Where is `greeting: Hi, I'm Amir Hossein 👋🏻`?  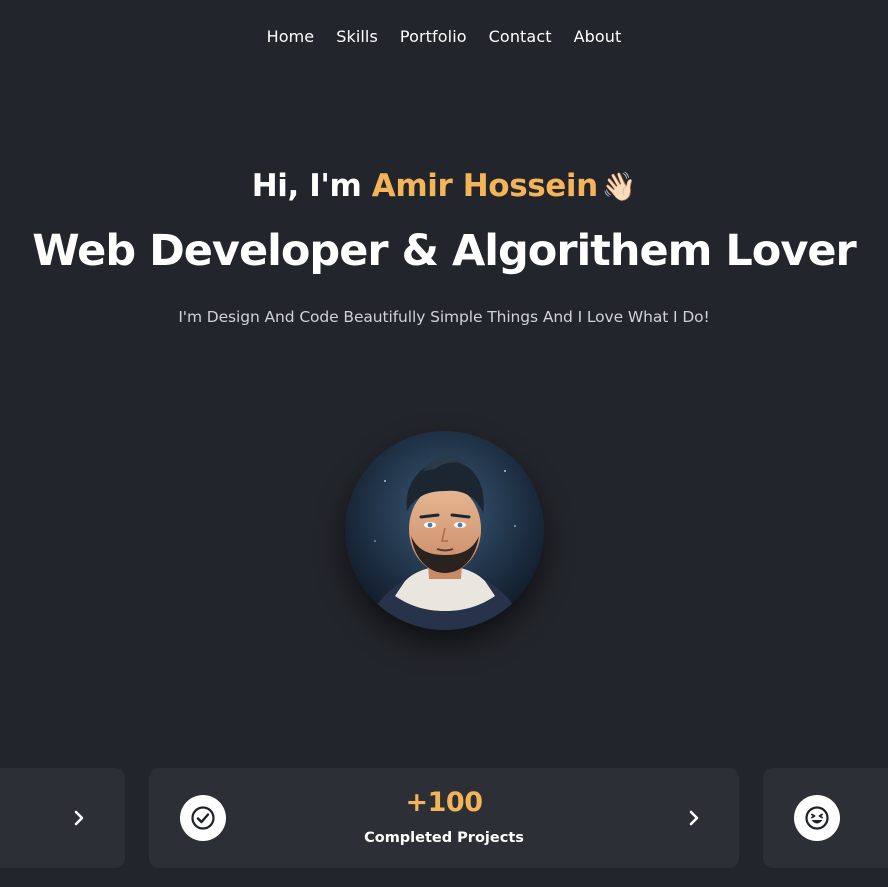
greeting: Hi, I'm Amir Hossein 👋🏻 is located at coordinates (444, 186).